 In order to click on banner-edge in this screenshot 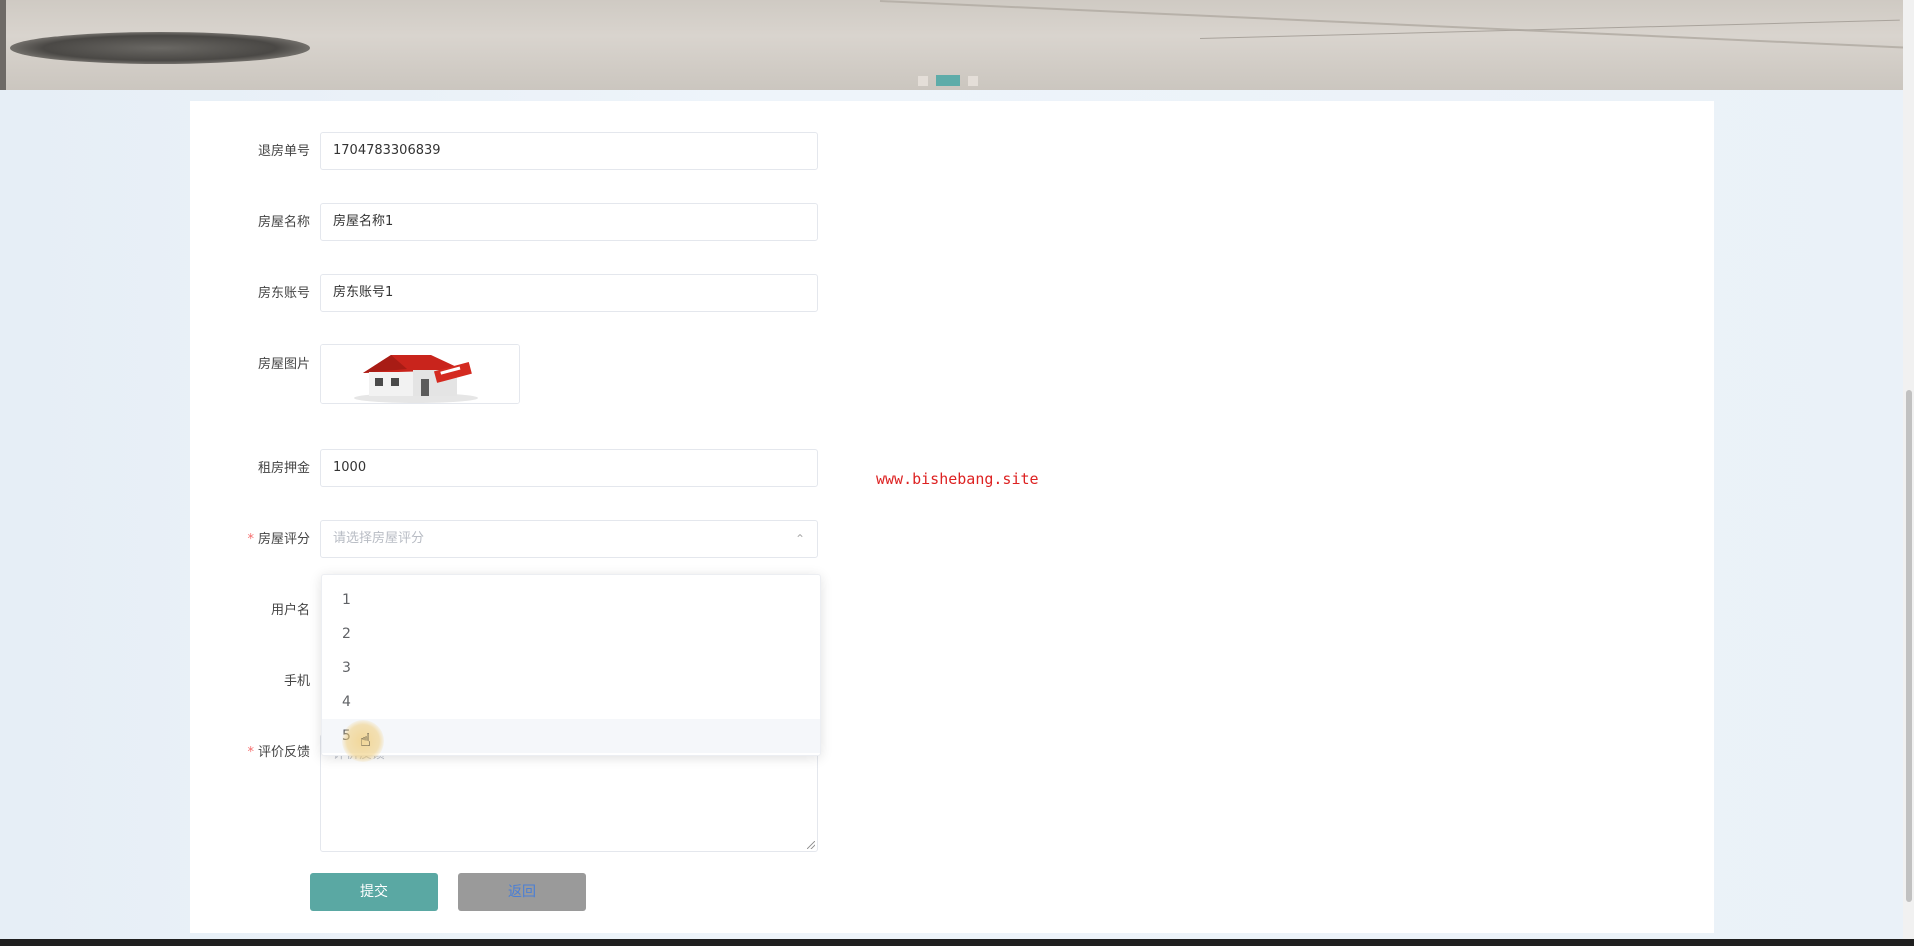, I will do `click(3, 45)`.